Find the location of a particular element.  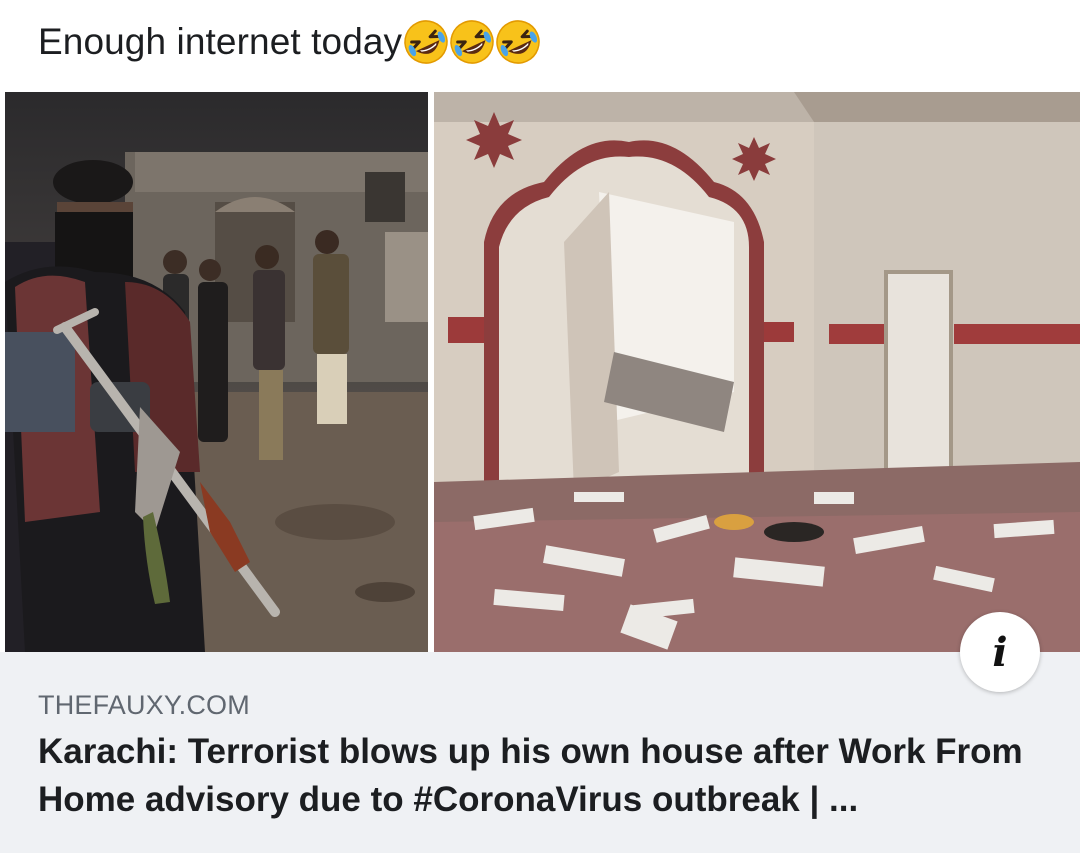

post-message: Enough internet today is located at coordinates (220, 41).